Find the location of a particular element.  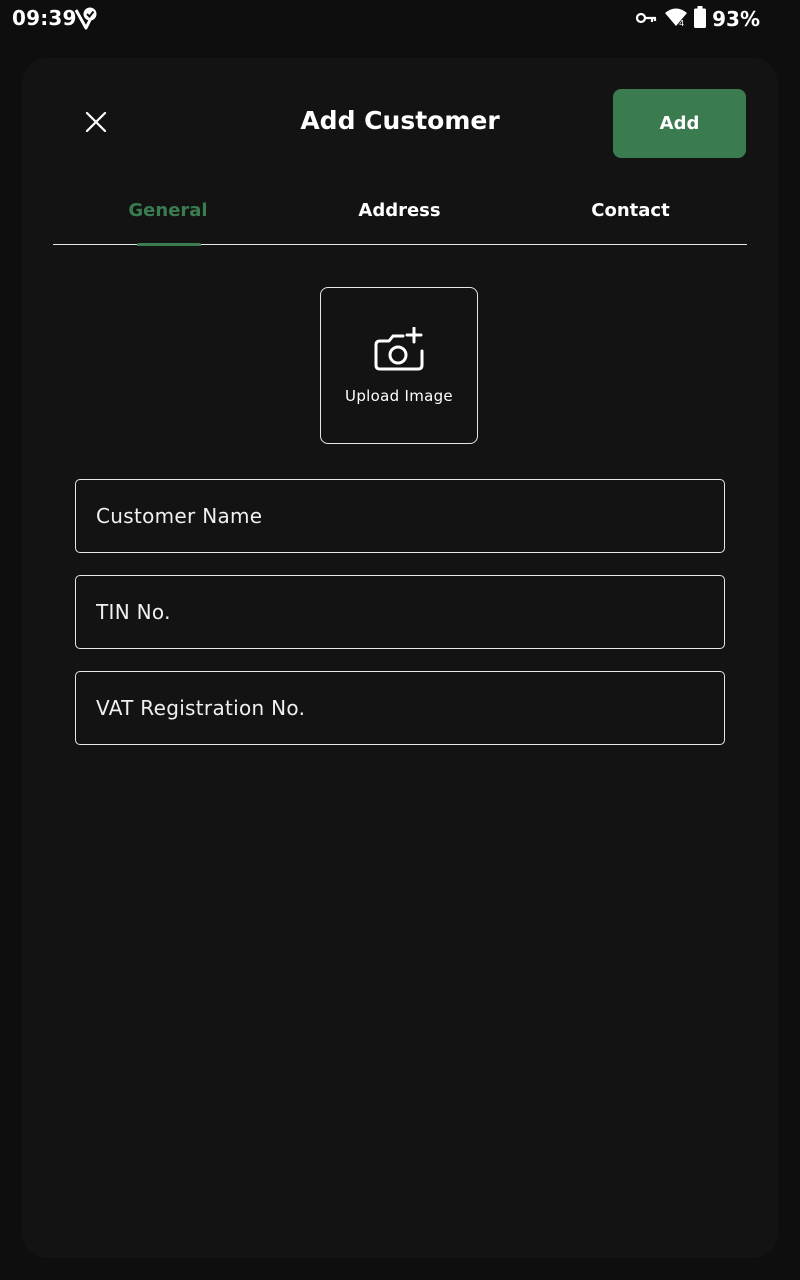

tab-bar: General Address Contact is located at coordinates (400, 217).